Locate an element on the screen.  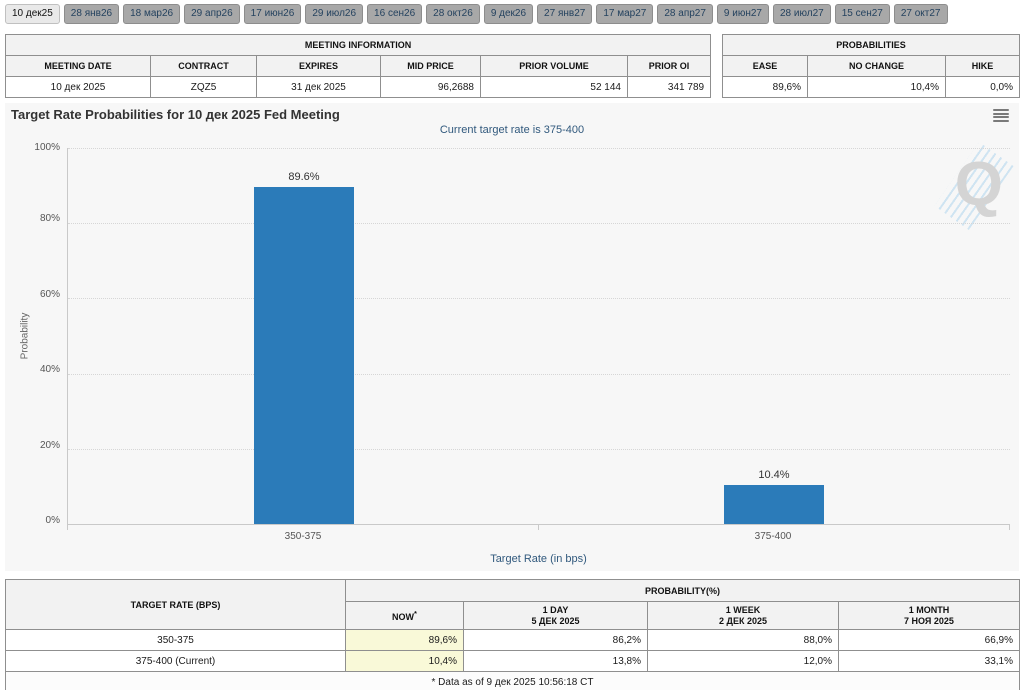
ytick-80: 80% is located at coordinates (49, 218).